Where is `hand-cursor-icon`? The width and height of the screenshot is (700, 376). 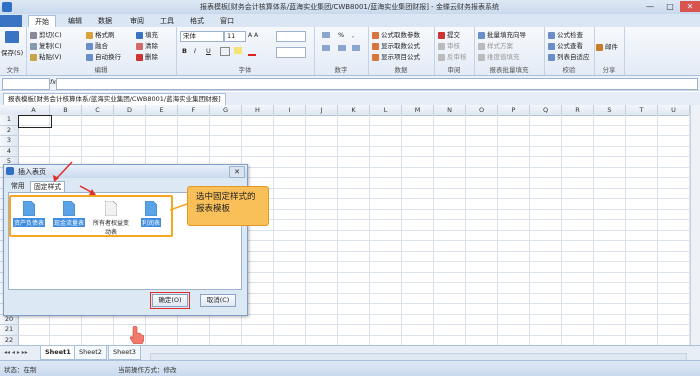
hand-cursor-icon is located at coordinates (137, 335).